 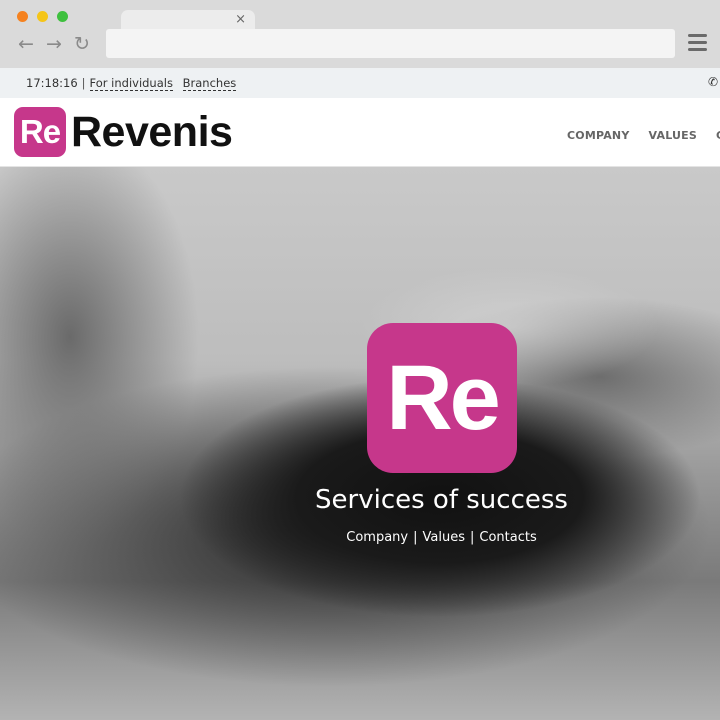 What do you see at coordinates (22, 16) in the screenshot?
I see `close-window-button` at bounding box center [22, 16].